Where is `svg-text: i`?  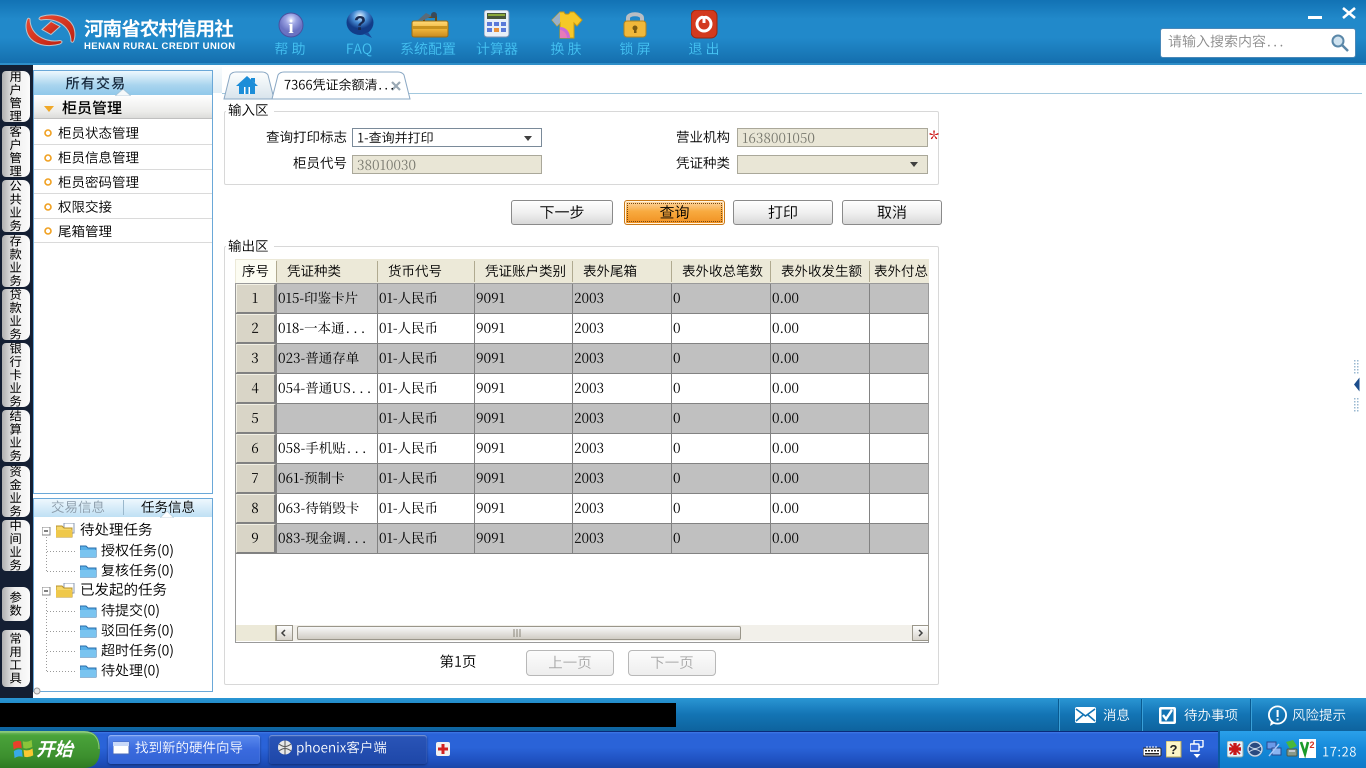
svg-text: i is located at coordinates (290, 27).